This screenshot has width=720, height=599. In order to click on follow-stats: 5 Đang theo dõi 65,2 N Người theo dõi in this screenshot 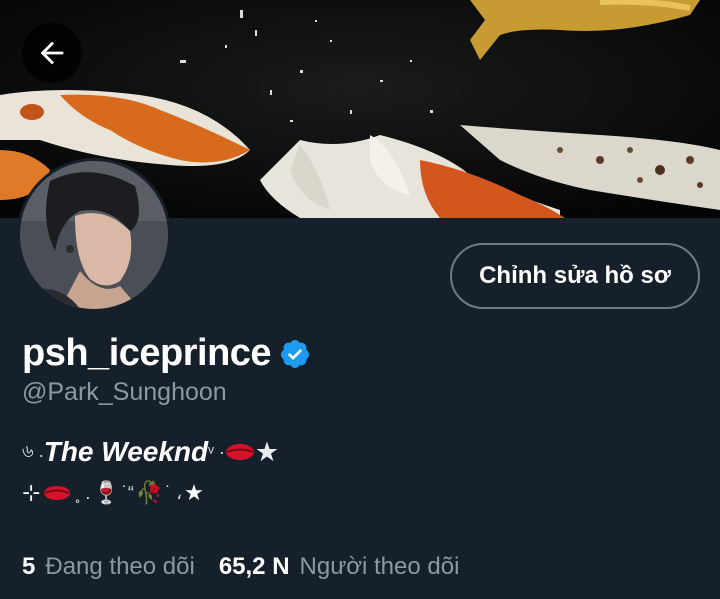, I will do `click(240, 567)`.